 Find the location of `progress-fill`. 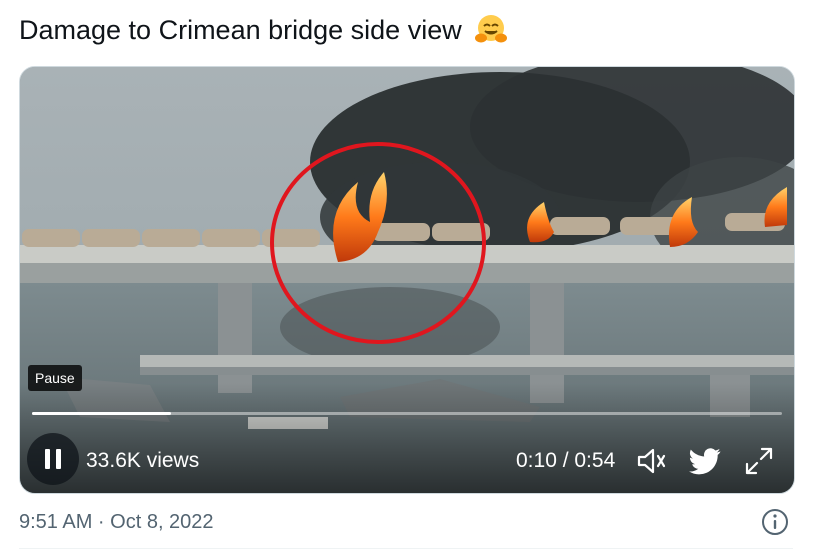

progress-fill is located at coordinates (101, 413).